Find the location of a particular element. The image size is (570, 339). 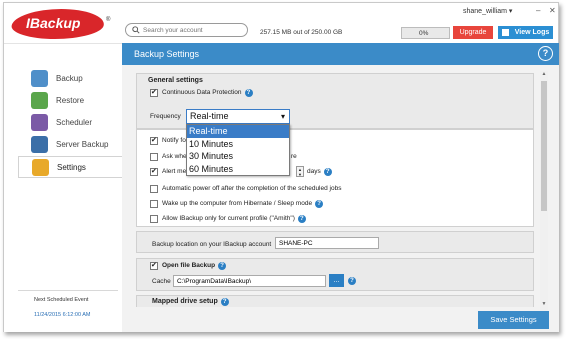

power-off-checkbox is located at coordinates (154, 189).